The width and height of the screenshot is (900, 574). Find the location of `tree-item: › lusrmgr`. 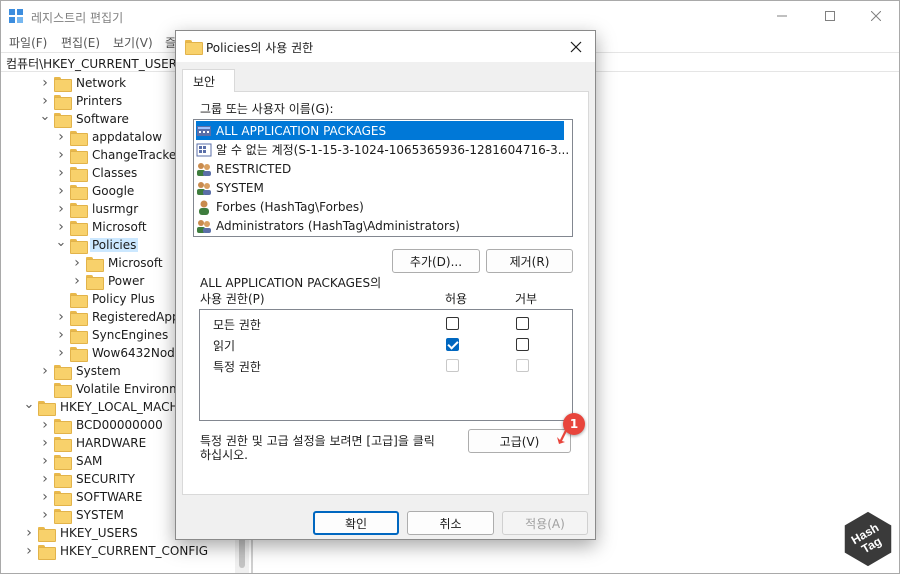

tree-item: › lusrmgr is located at coordinates (97, 209).